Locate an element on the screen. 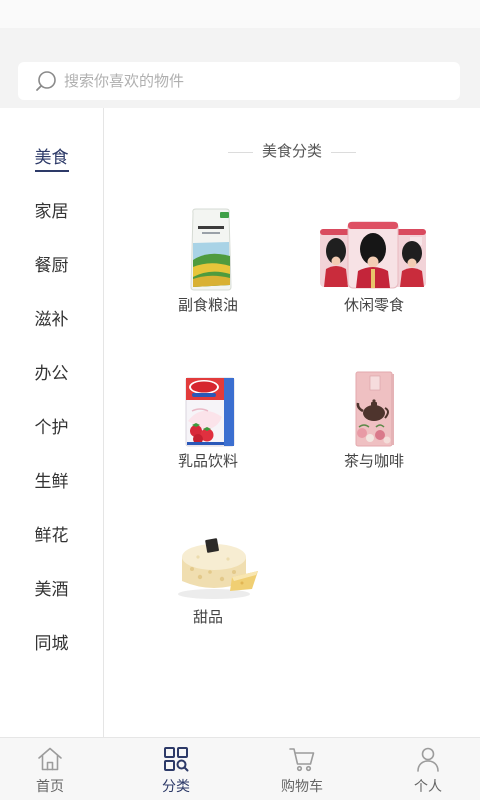 This screenshot has height=800, width=480. title-divider-left is located at coordinates (240, 152).